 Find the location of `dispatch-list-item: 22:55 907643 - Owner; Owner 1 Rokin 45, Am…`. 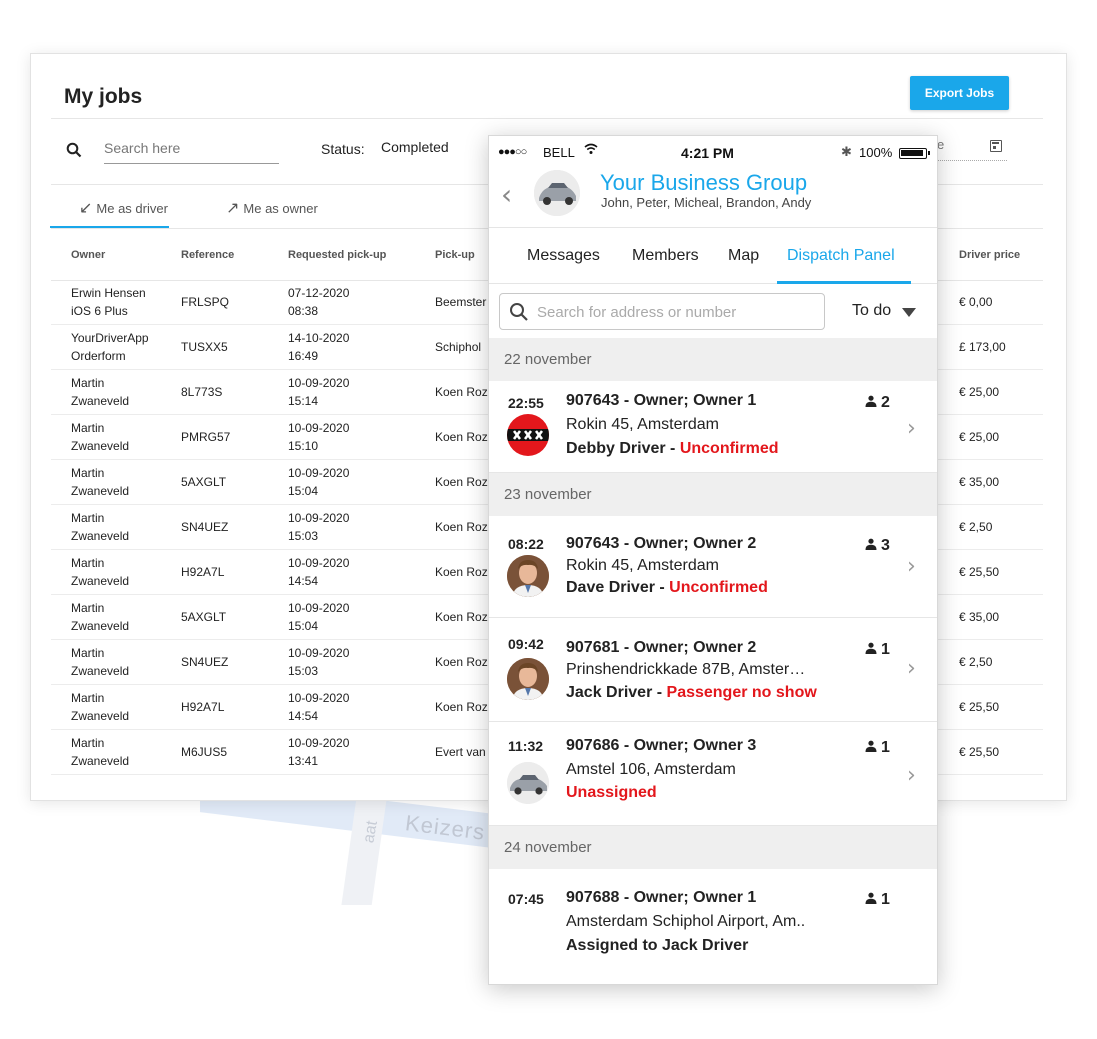

dispatch-list-item: 22:55 907643 - Owner; Owner 1 Rokin 45, Am… is located at coordinates (713, 427).